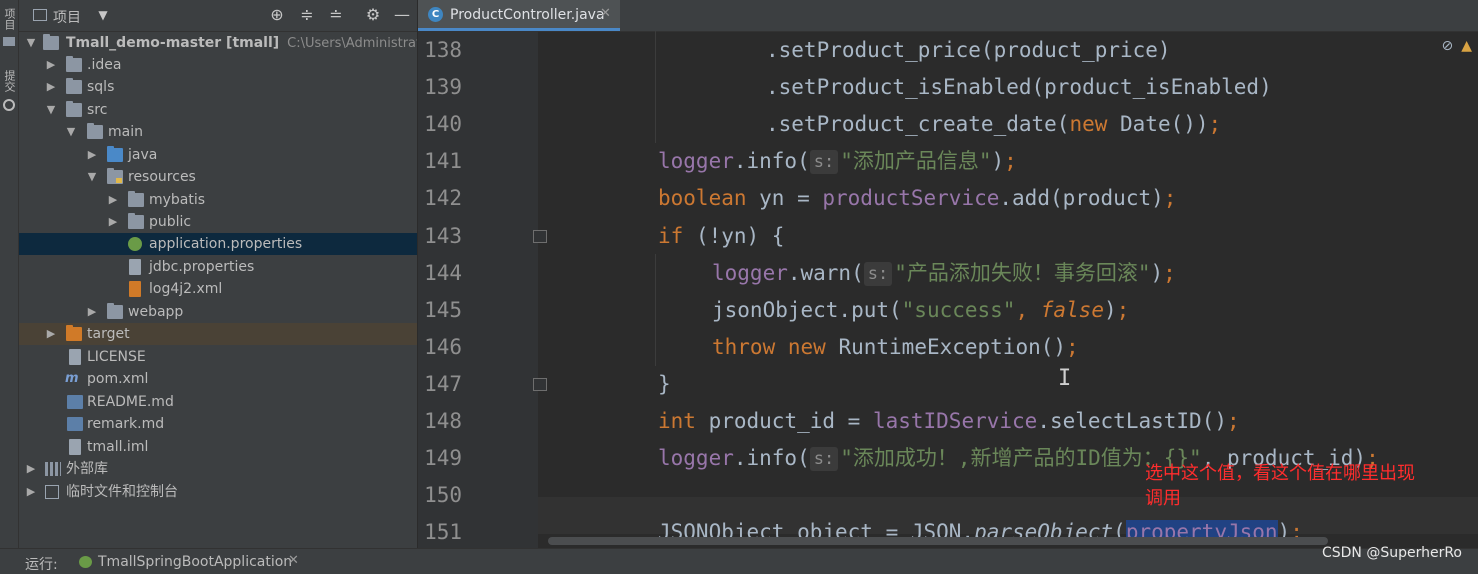 Image resolution: width=1478 pixels, height=574 pixels. I want to click on view-dropdown-icon: ▼, so click(103, 15).